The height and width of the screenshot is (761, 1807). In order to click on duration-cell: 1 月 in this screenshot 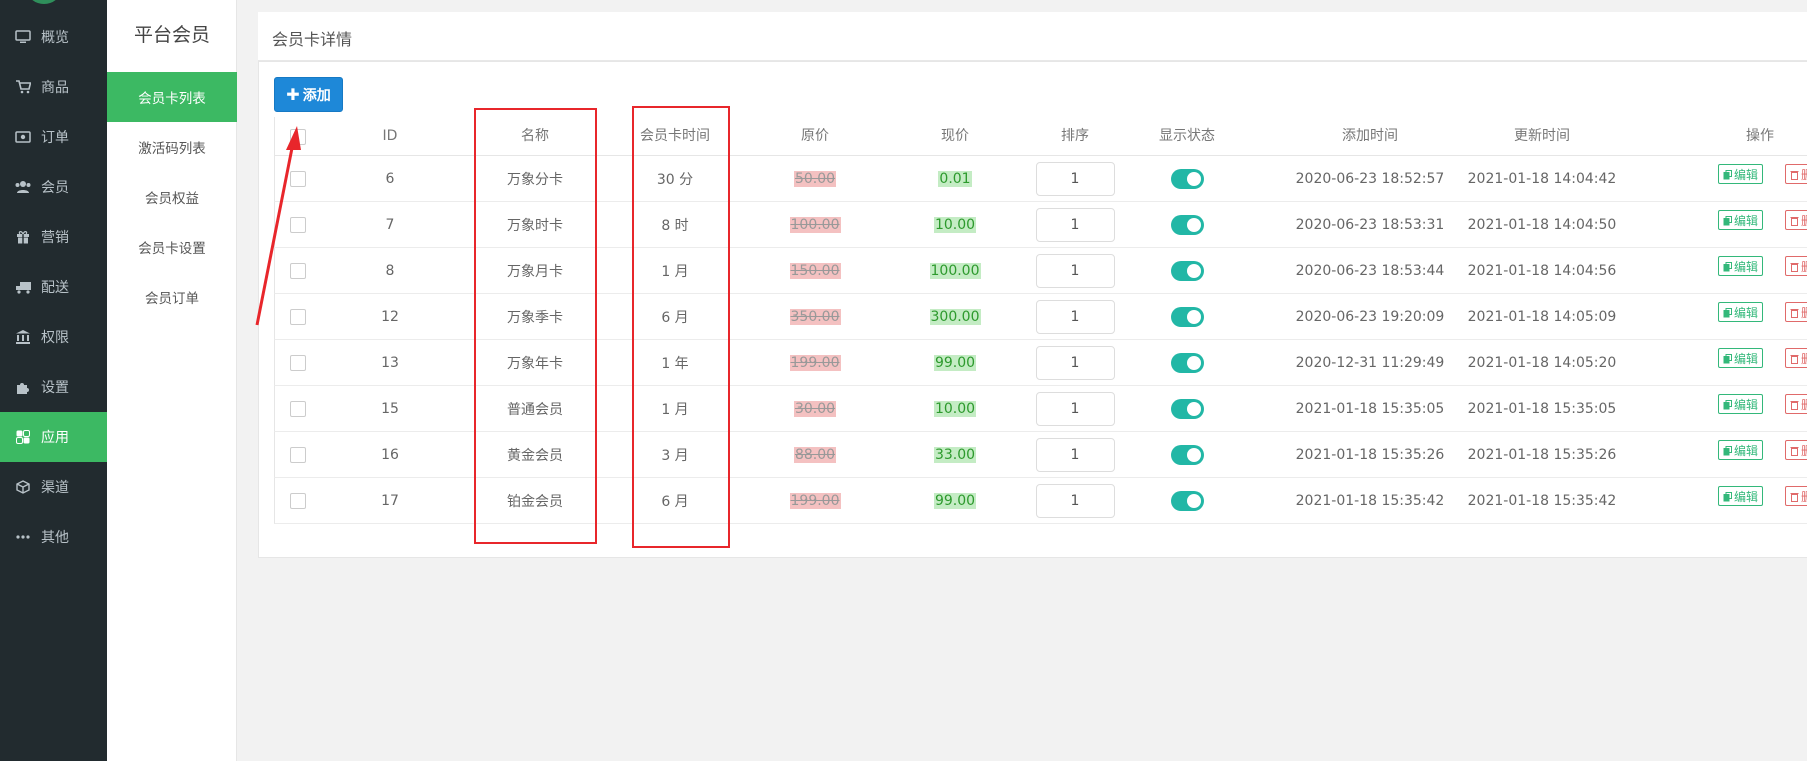, I will do `click(675, 410)`.